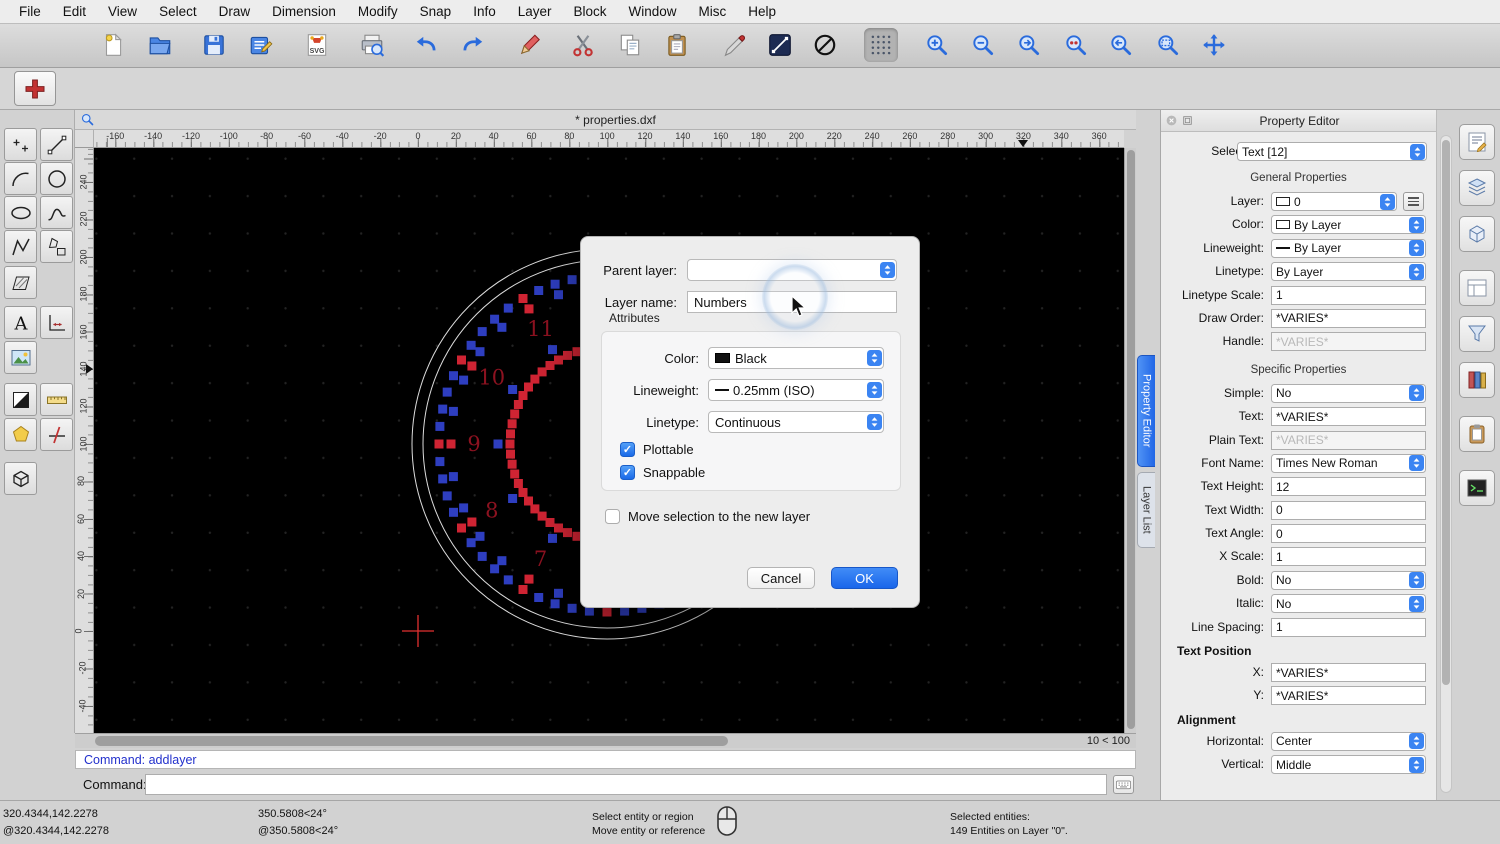 The image size is (1500, 844). I want to click on menu-file: File, so click(30, 11).